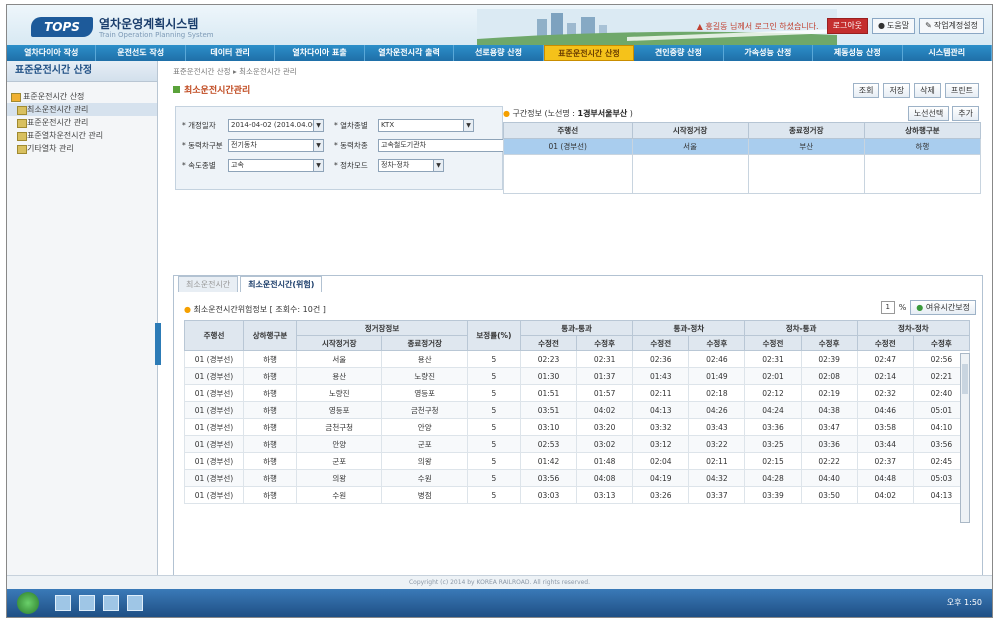 This screenshot has height=620, width=997. What do you see at coordinates (717, 444) in the screenshot?
I see `cell: 03:22` at bounding box center [717, 444].